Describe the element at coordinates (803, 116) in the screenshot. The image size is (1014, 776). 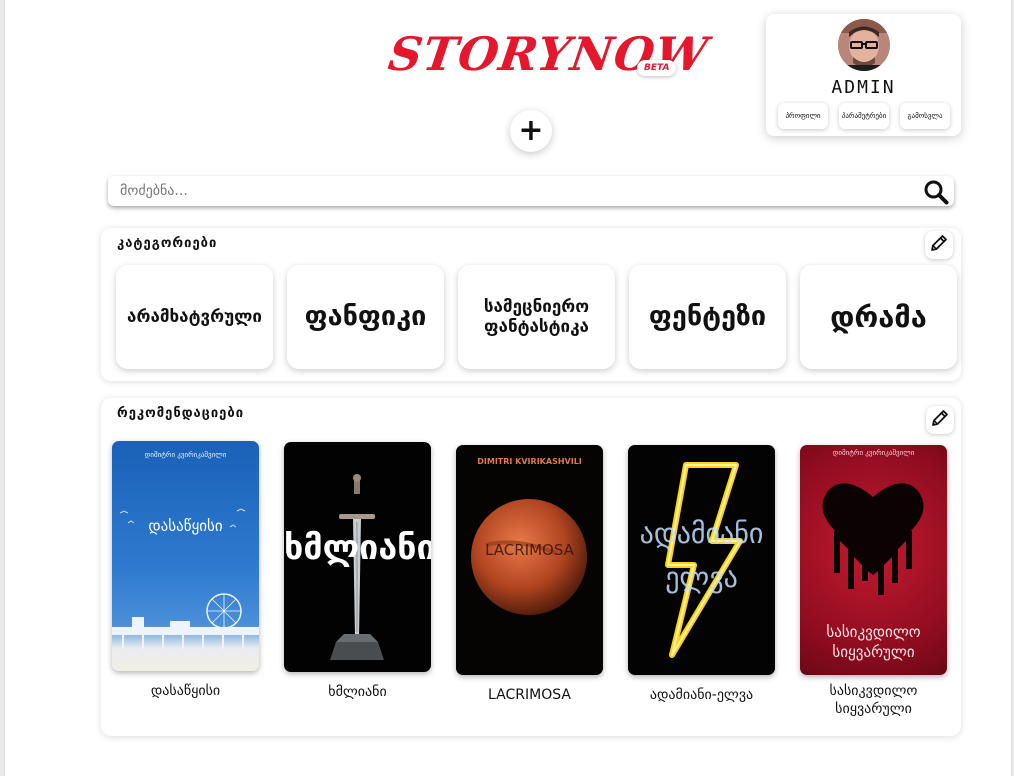
I see `profile-button: პროფილი` at that location.